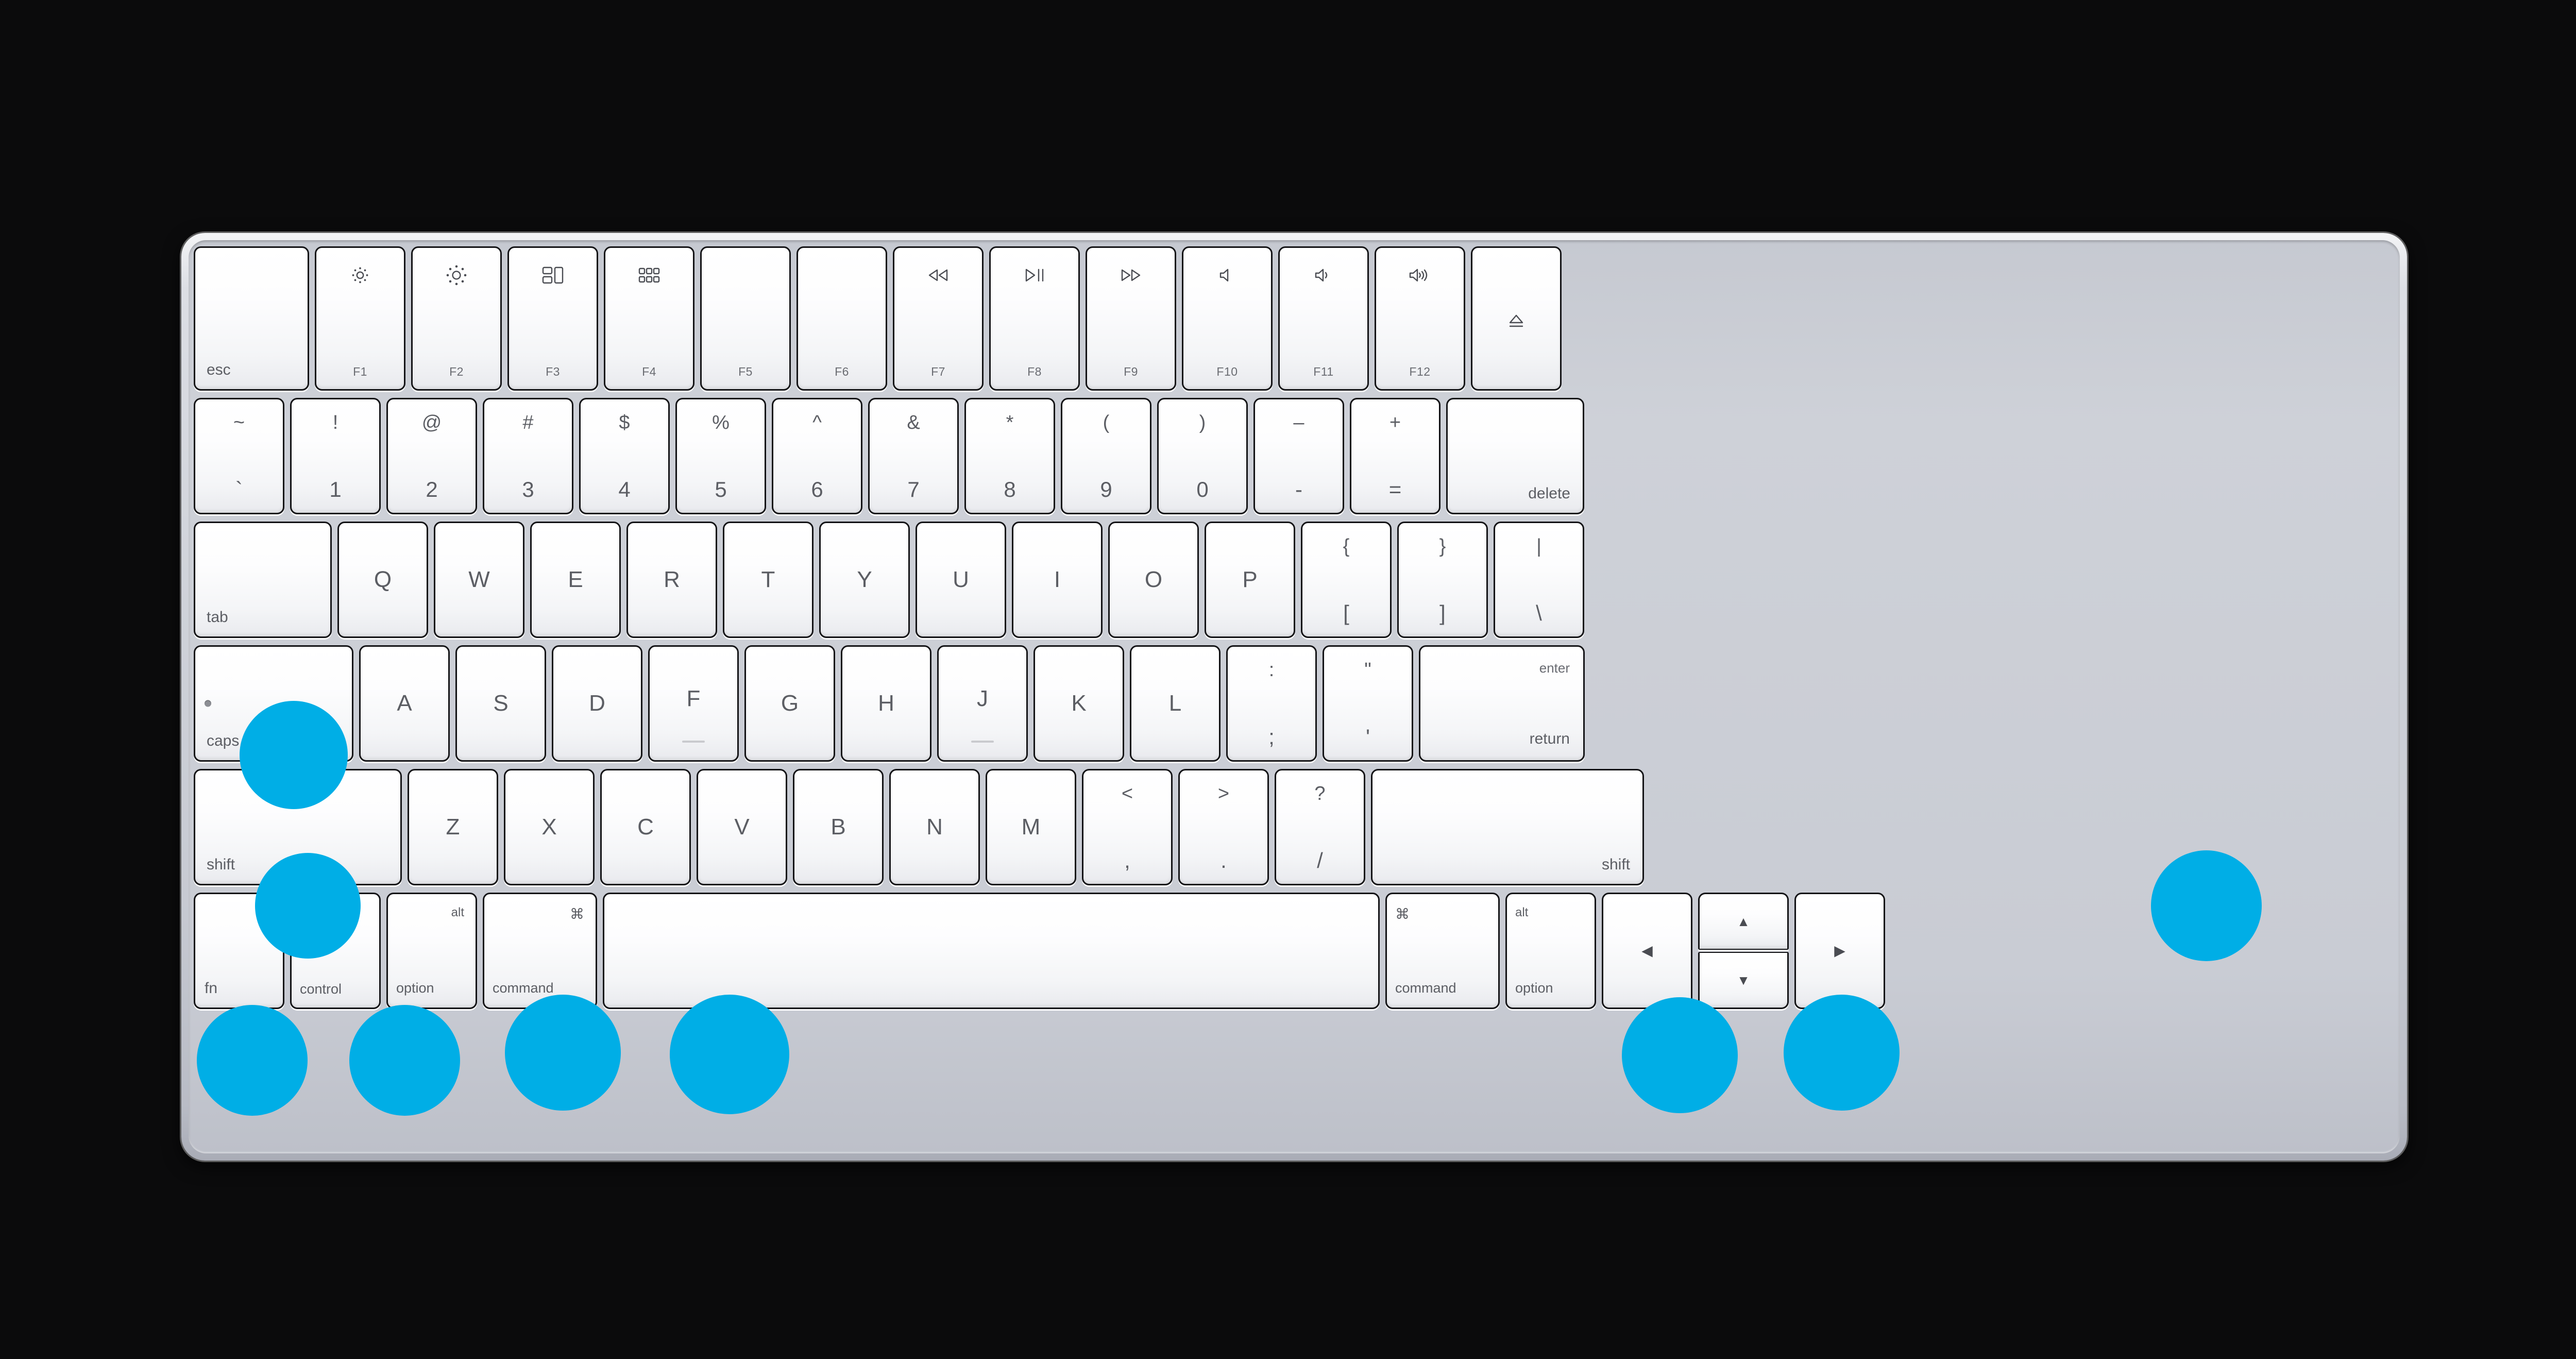 The width and height of the screenshot is (2576, 1359). Describe the element at coordinates (1442, 580) in the screenshot. I see `key-bracket-right: }]` at that location.